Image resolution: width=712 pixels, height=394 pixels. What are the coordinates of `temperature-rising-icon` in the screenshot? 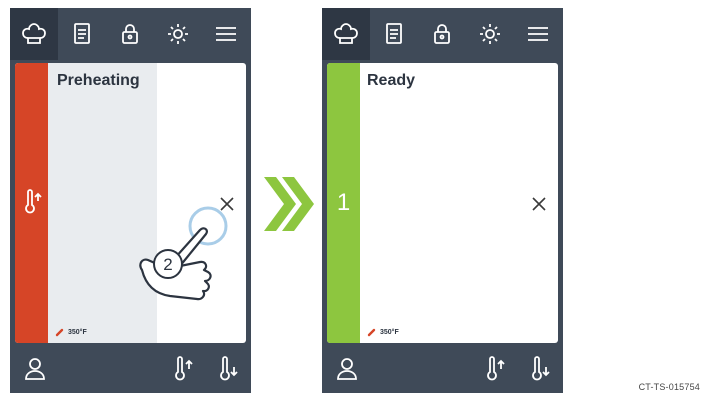 It's located at (33, 201).